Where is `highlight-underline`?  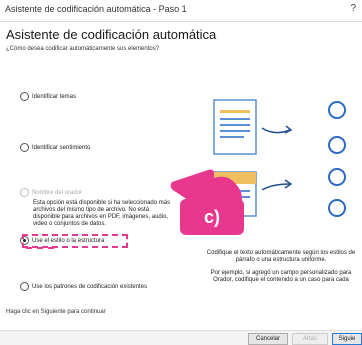
highlight-underline is located at coordinates (40, 248).